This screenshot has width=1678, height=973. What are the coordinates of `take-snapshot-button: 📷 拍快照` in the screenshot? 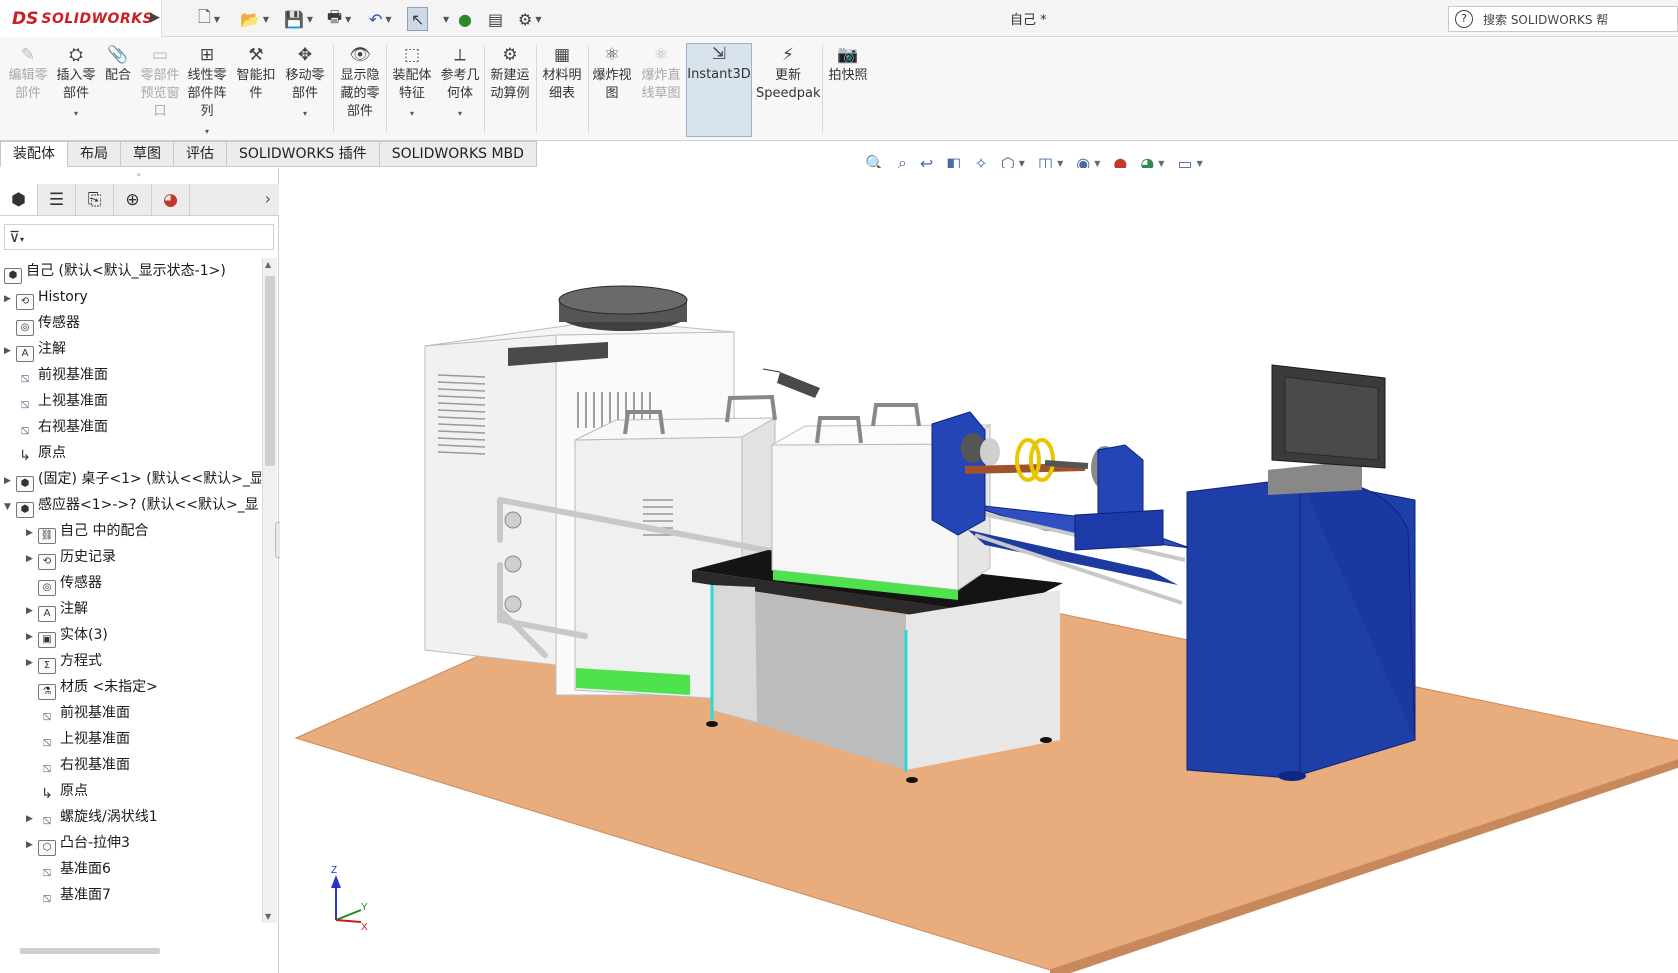 It's located at (848, 65).